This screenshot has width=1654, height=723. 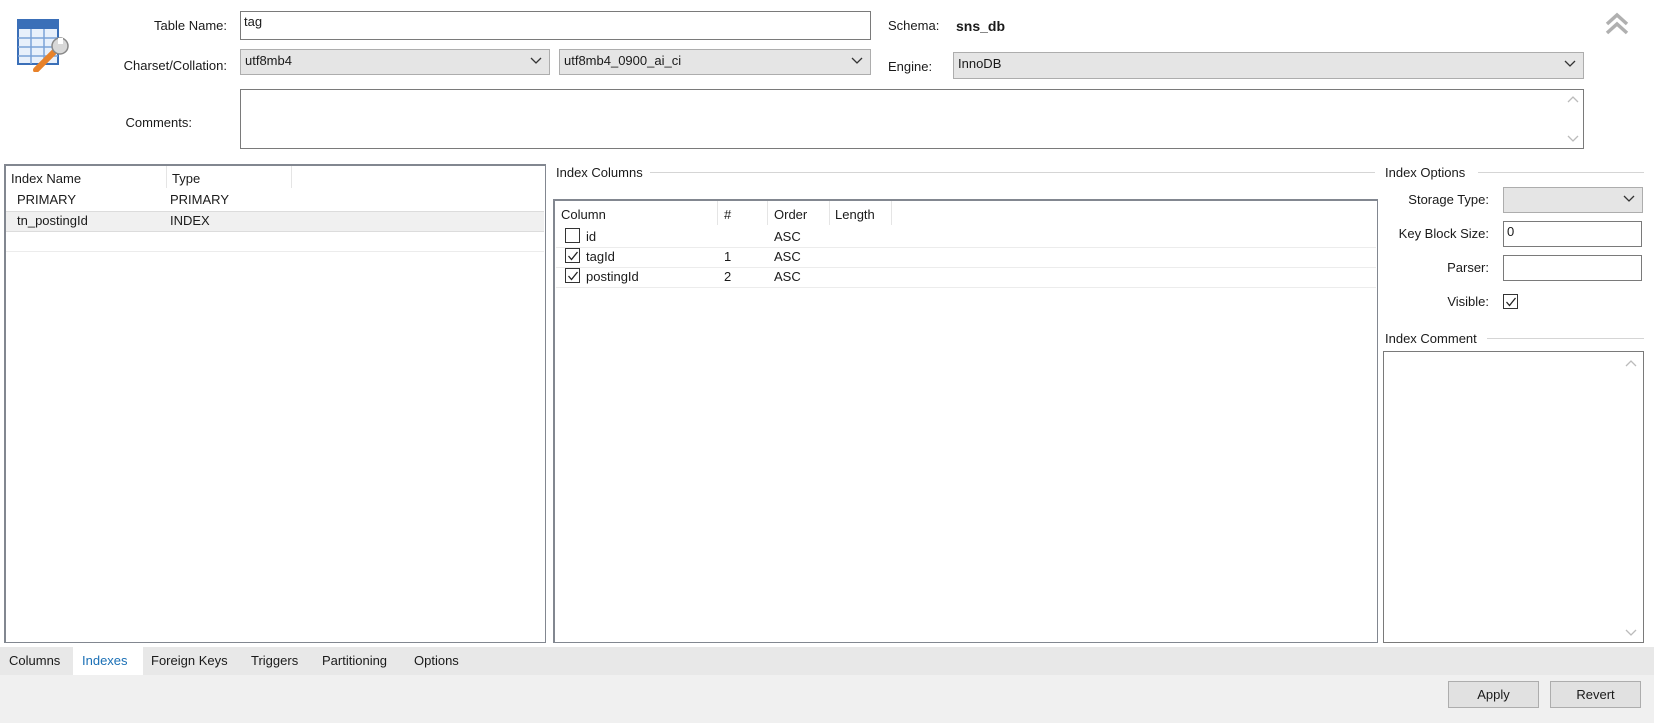 What do you see at coordinates (1617, 24) in the screenshot?
I see `collapse-chevron-icon` at bounding box center [1617, 24].